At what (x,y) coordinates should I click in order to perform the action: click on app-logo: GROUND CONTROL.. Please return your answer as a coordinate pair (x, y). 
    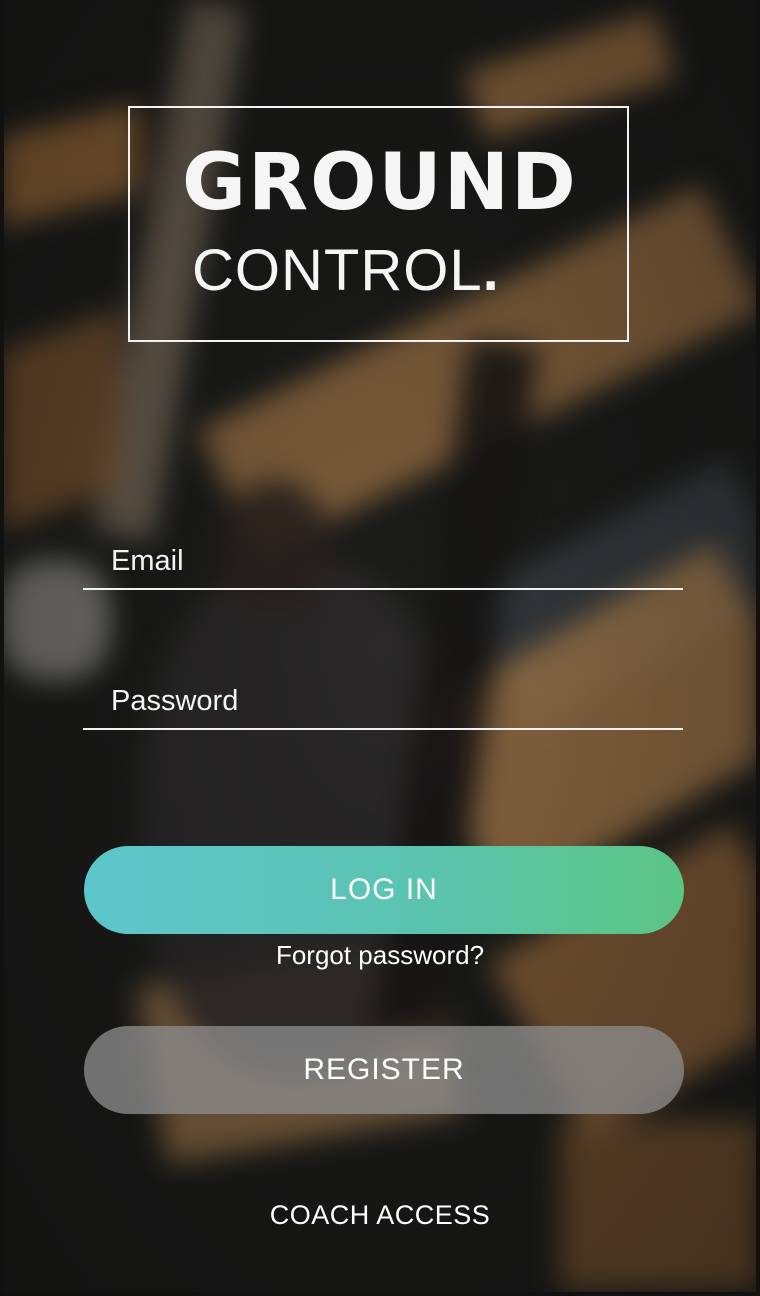
    Looking at the image, I should click on (378, 224).